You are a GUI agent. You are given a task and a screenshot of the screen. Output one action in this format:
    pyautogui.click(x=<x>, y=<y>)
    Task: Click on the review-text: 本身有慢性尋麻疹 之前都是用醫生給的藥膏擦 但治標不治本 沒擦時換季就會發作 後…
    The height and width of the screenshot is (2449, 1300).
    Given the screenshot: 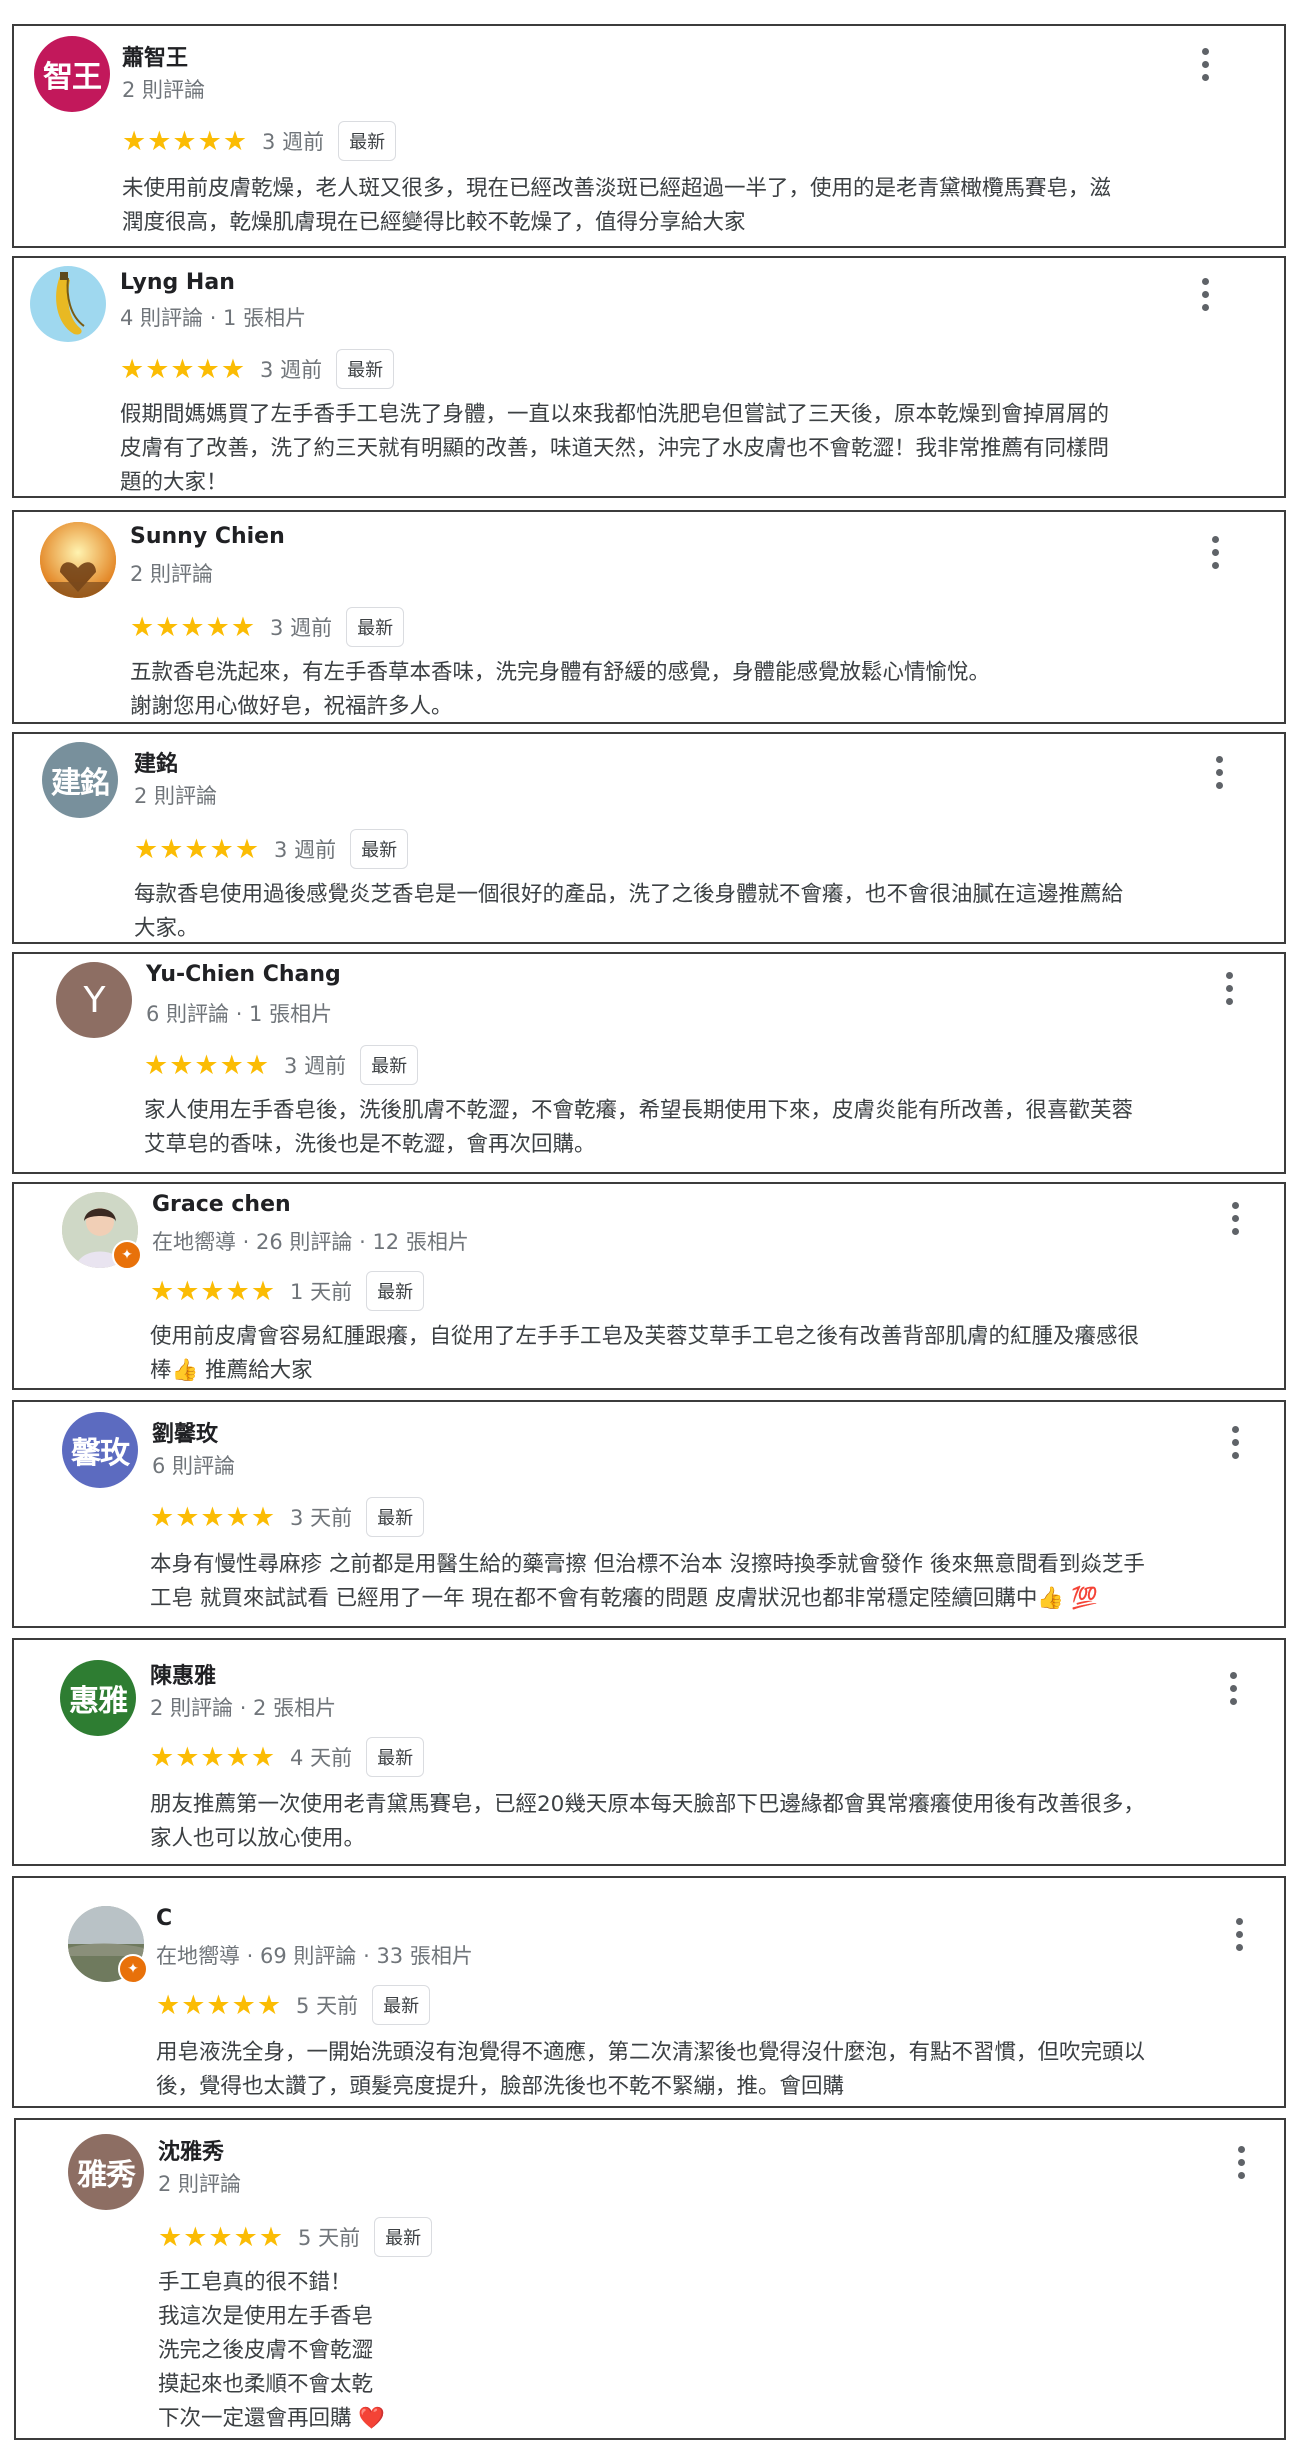 What is the action you would take?
    pyautogui.click(x=647, y=1581)
    